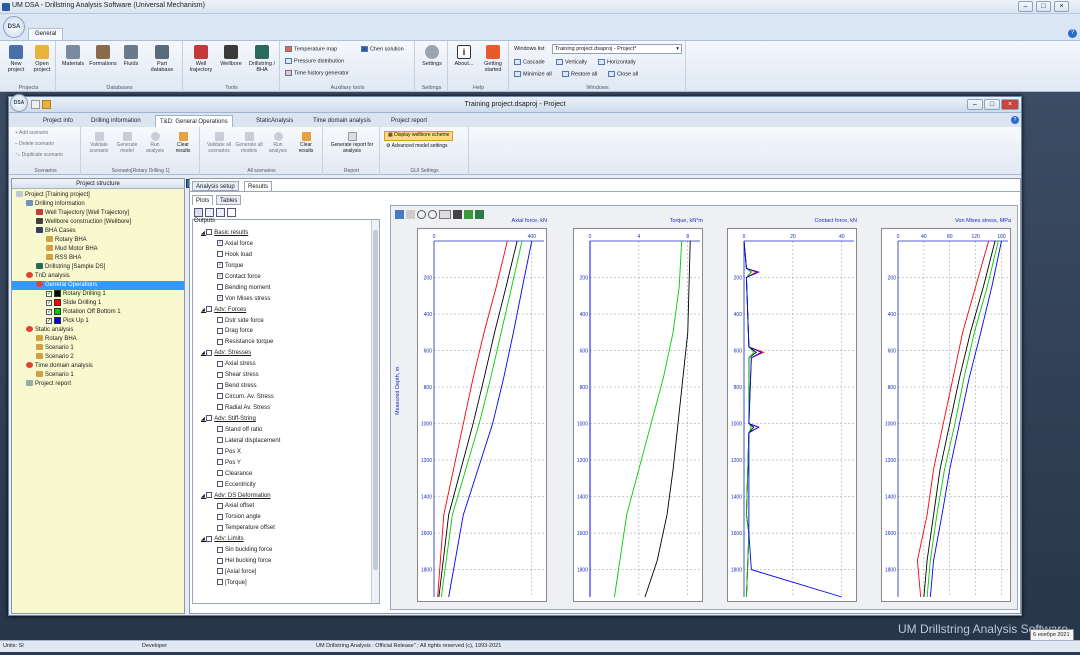 This screenshot has height=655, width=1080. I want to click on output-item: Temperature offset, so click(286, 528).